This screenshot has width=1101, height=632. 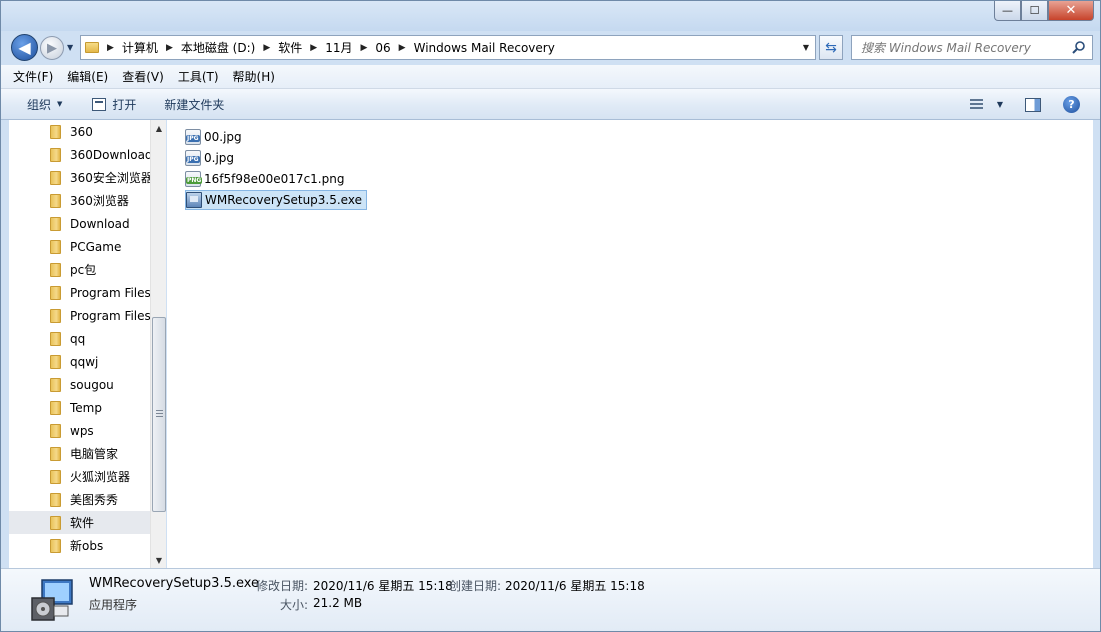 I want to click on sidebar-item: 360Download, so click(x=79, y=154).